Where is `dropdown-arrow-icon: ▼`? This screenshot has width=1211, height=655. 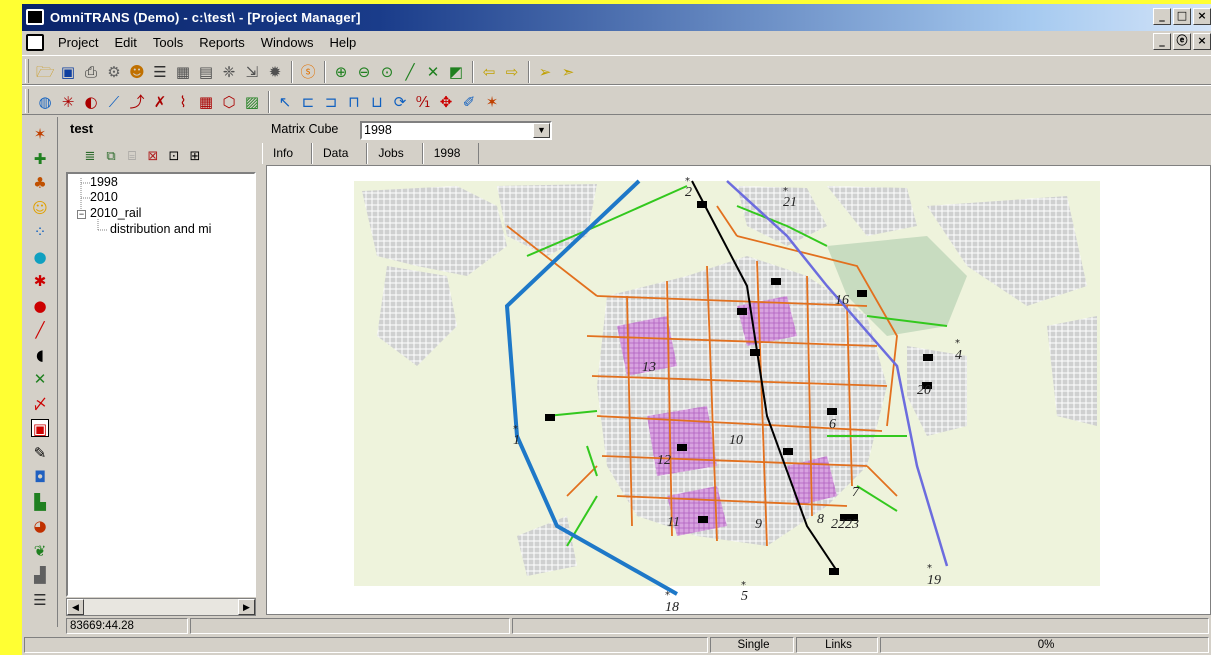
dropdown-arrow-icon: ▼ is located at coordinates (541, 130).